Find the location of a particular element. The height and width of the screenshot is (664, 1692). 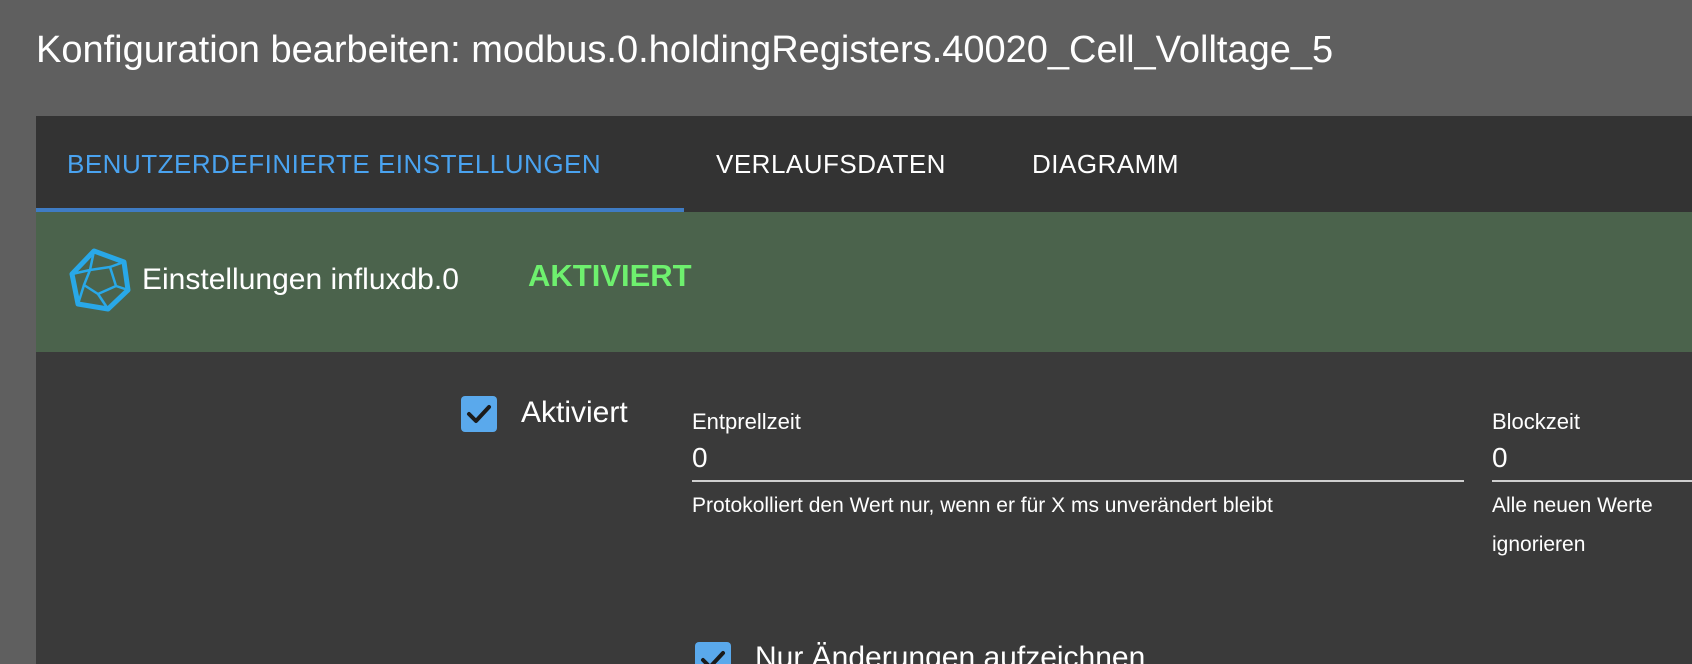

changes-only-checkbox is located at coordinates (713, 653).